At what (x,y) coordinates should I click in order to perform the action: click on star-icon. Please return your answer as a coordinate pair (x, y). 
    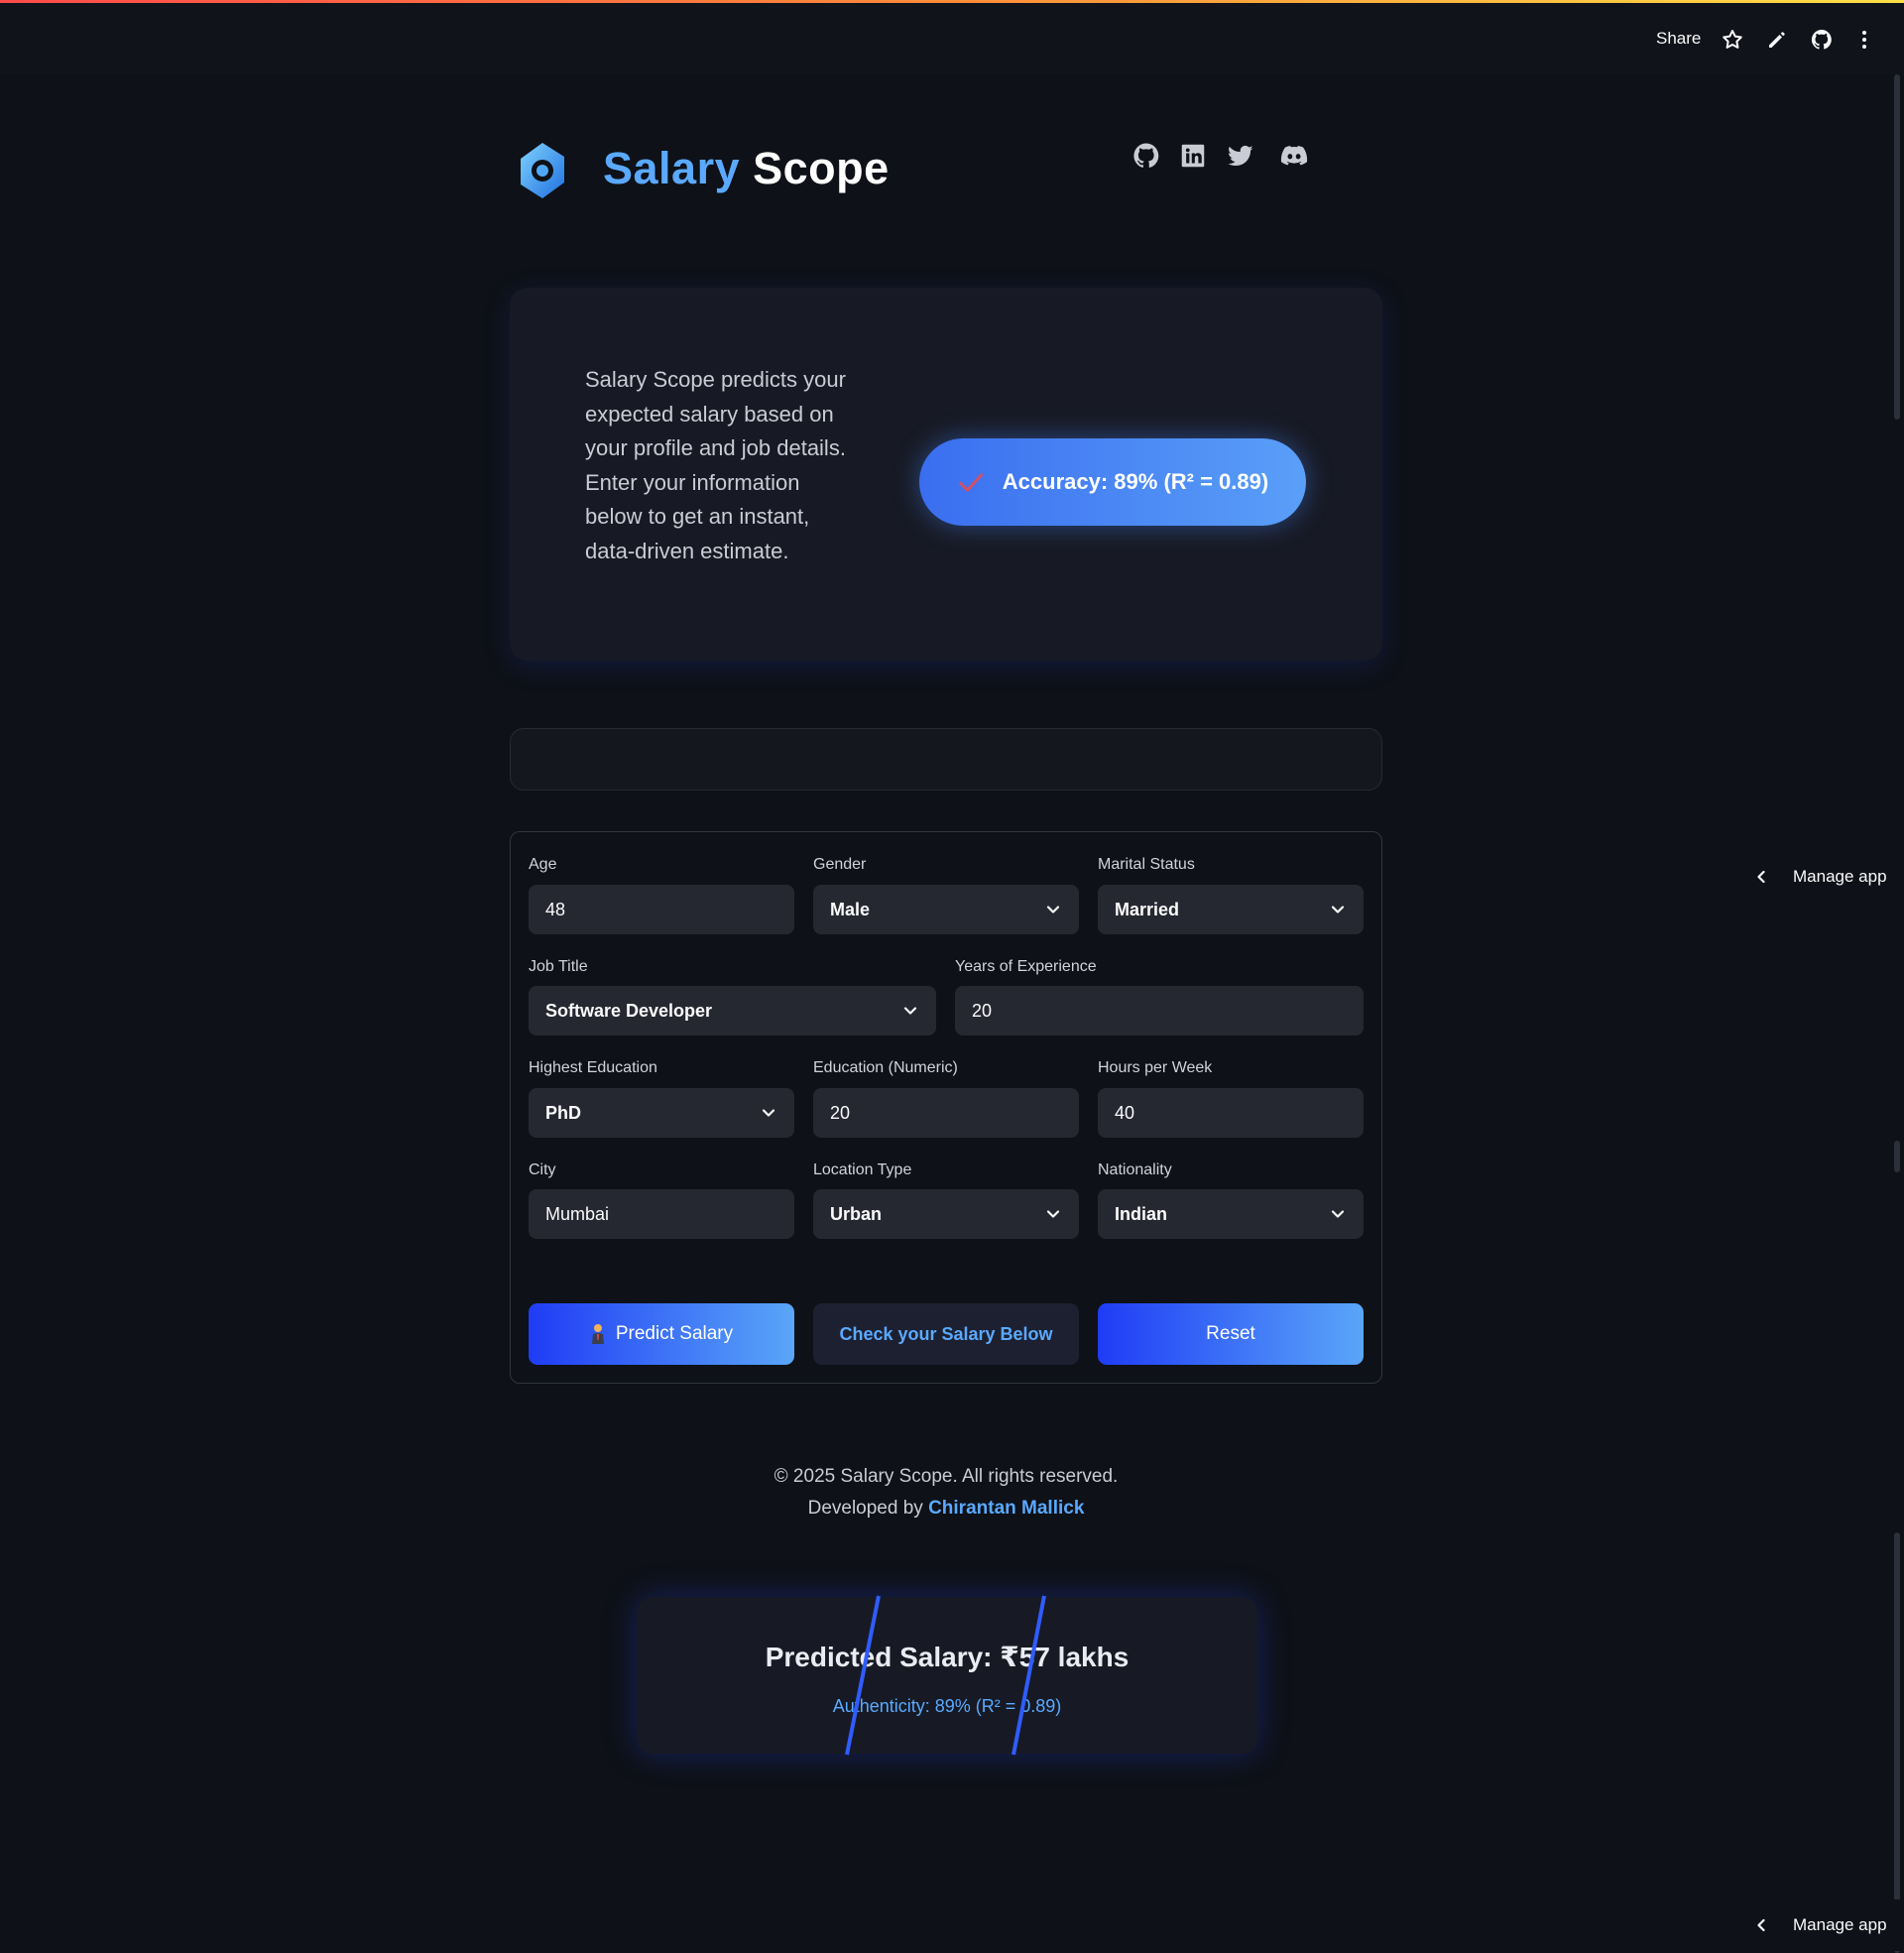
    Looking at the image, I should click on (1732, 40).